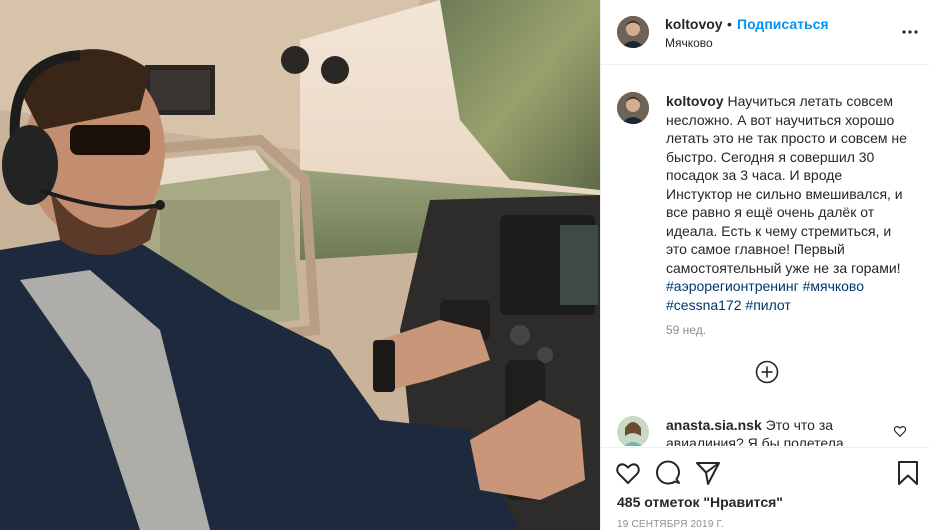 The image size is (929, 530). I want to click on hashtag-link: #мячково, so click(833, 286).